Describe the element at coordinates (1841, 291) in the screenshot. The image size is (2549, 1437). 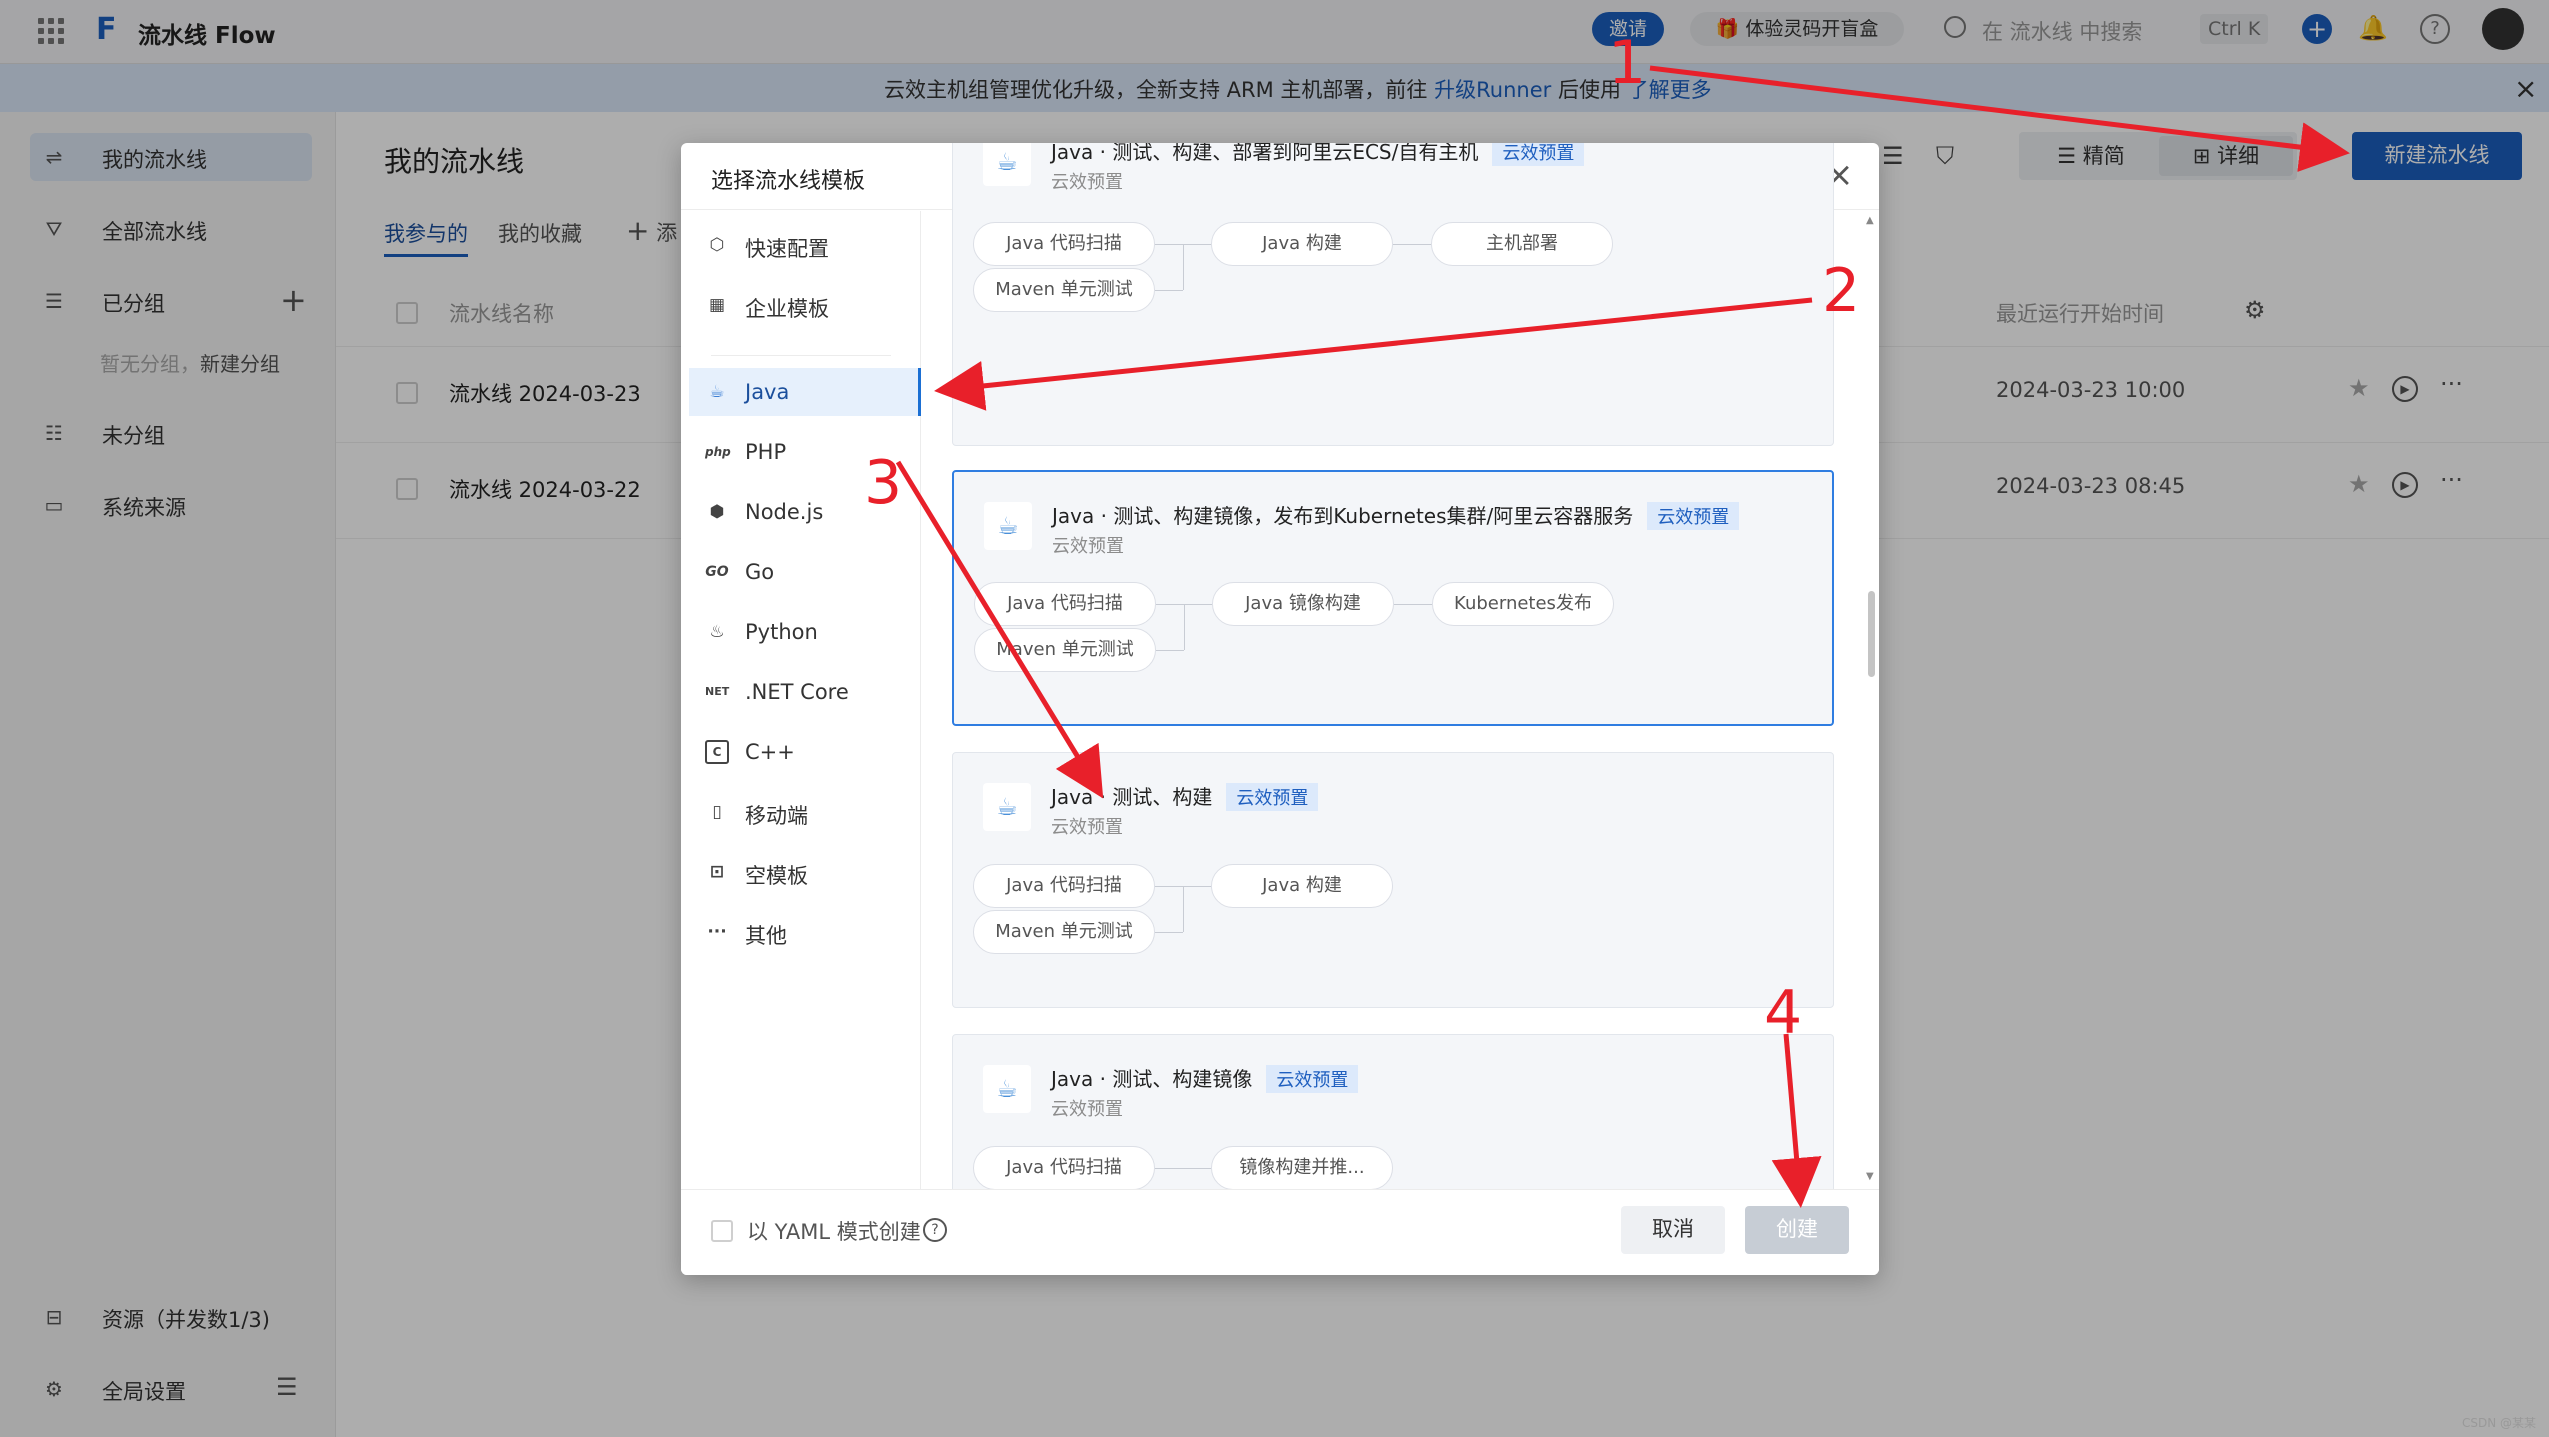
I see `annotation-label-2: 2` at that location.